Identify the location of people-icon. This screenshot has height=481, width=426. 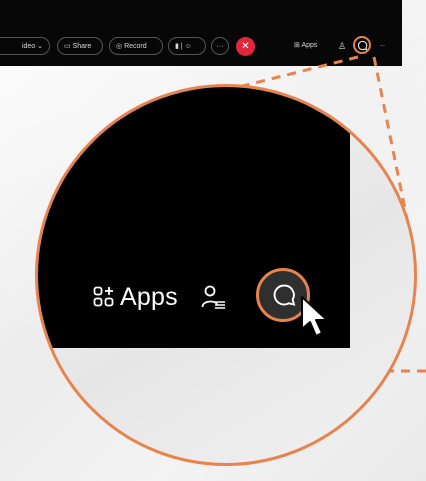
(214, 297).